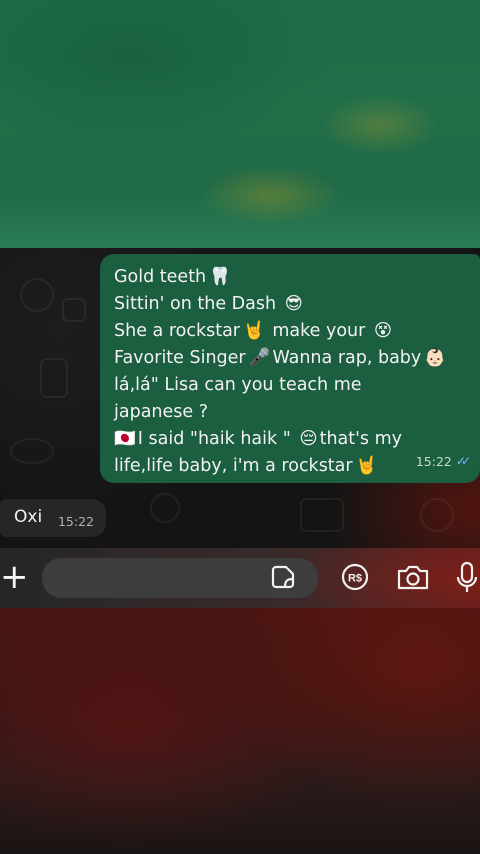  Describe the element at coordinates (291, 358) in the screenshot. I see `message-line: Favorite Singer 🎤 Wanna rap, baby 👶🏻` at that location.